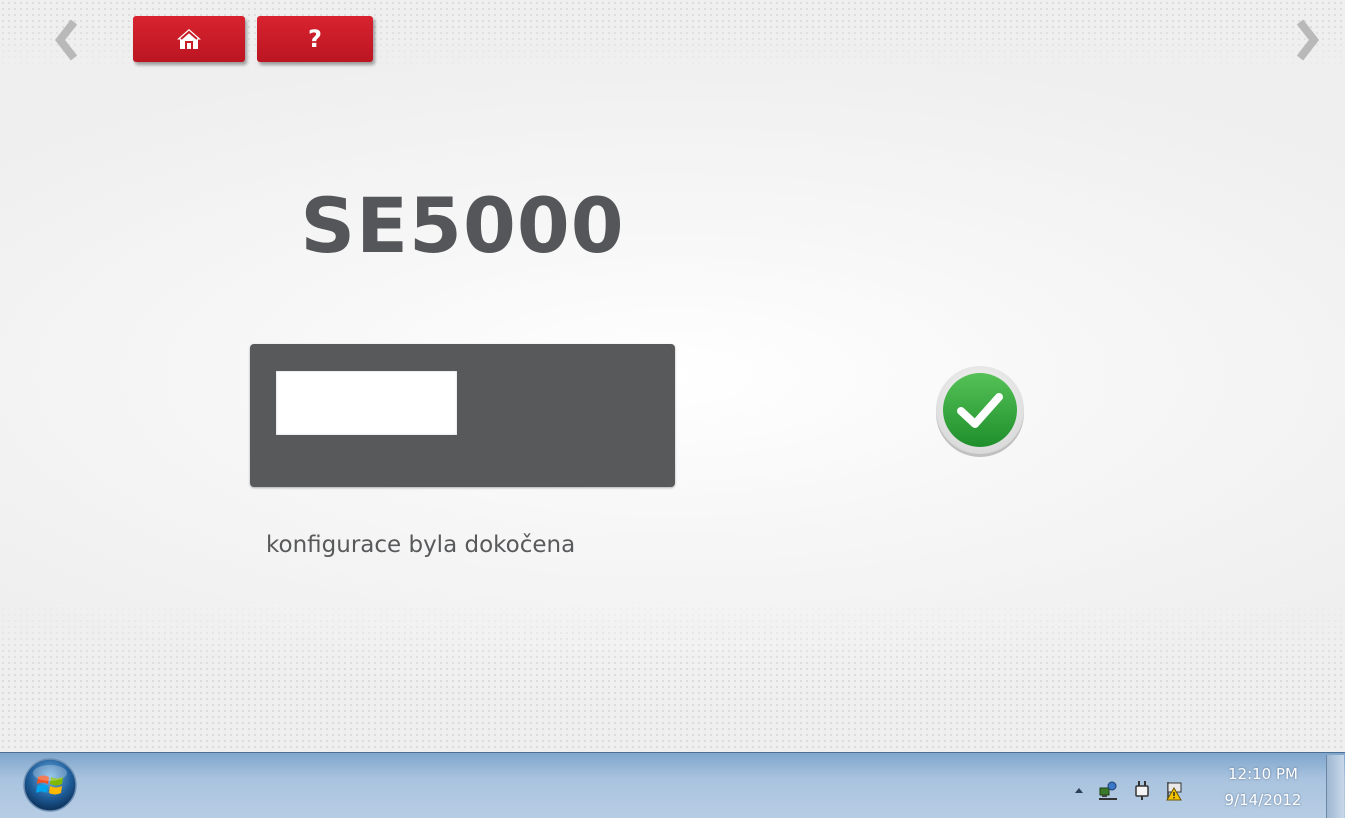  I want to click on help-button: ?, so click(315, 39).